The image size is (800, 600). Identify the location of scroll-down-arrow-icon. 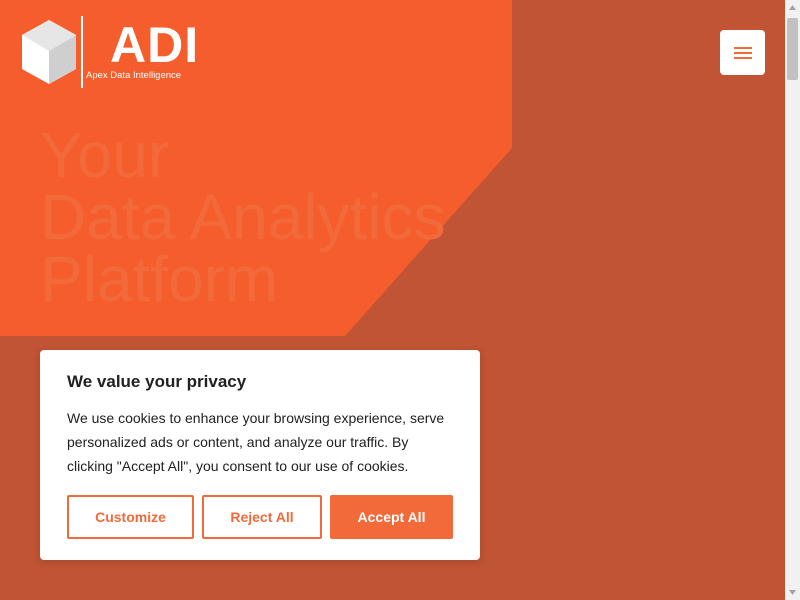
(792, 592).